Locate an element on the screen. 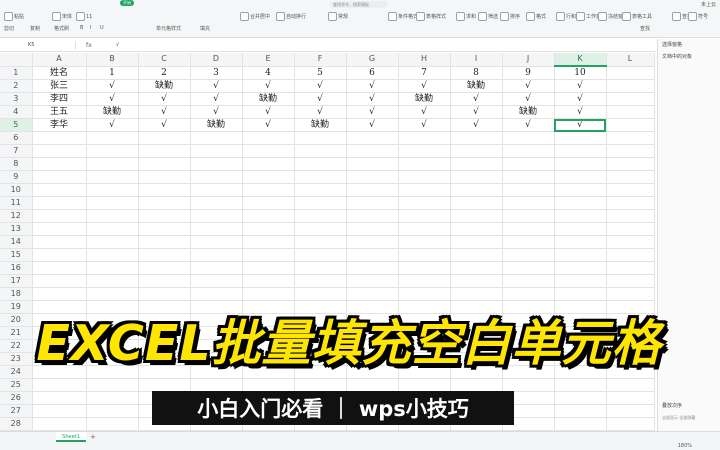 This screenshot has height=450, width=720. cell-b13 is located at coordinates (112, 229).